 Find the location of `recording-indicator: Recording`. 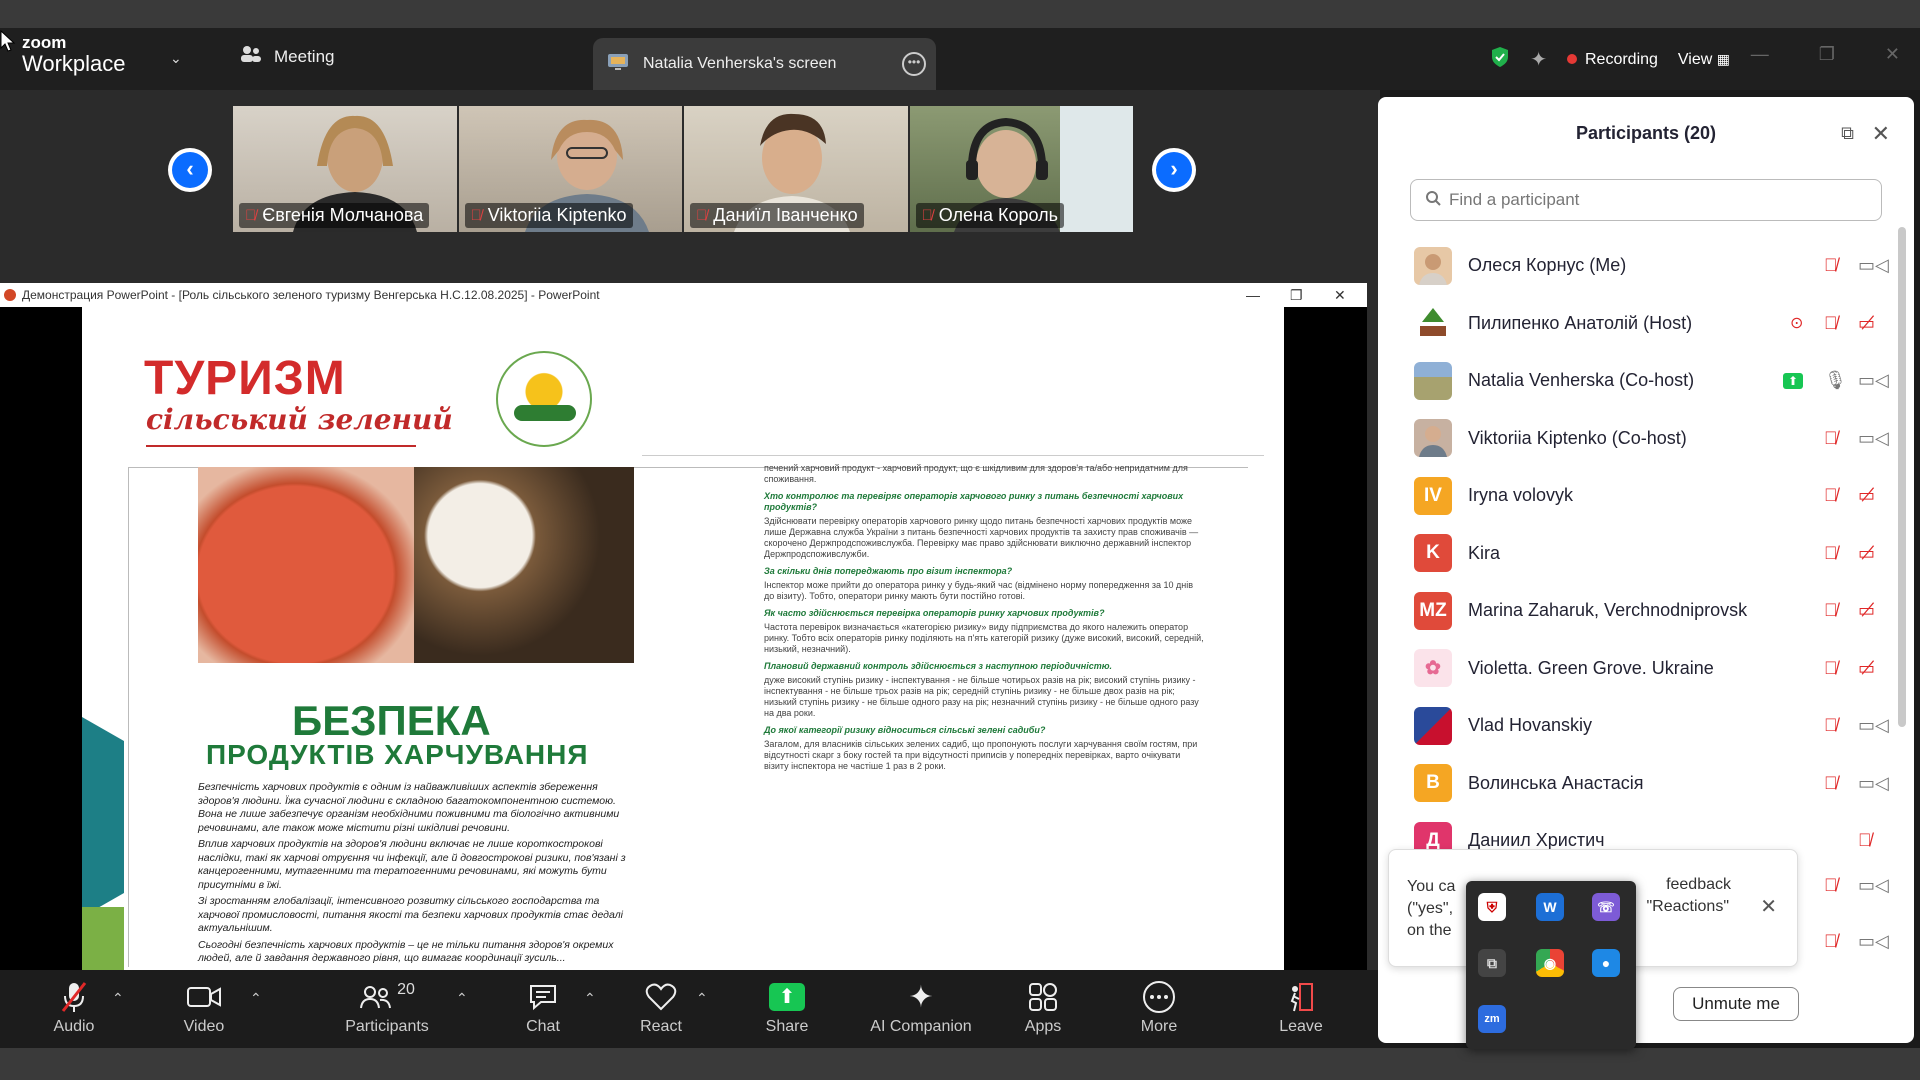

recording-indicator: Recording is located at coordinates (1612, 60).